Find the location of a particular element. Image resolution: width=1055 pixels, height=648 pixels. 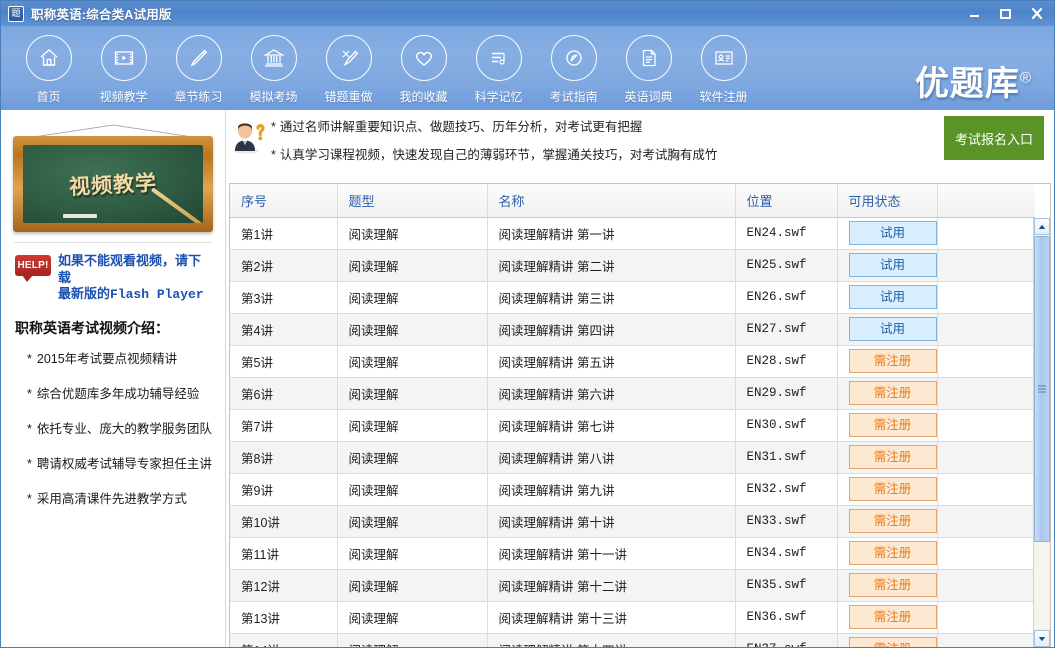

cell-index: 第12讲 is located at coordinates (284, 585).